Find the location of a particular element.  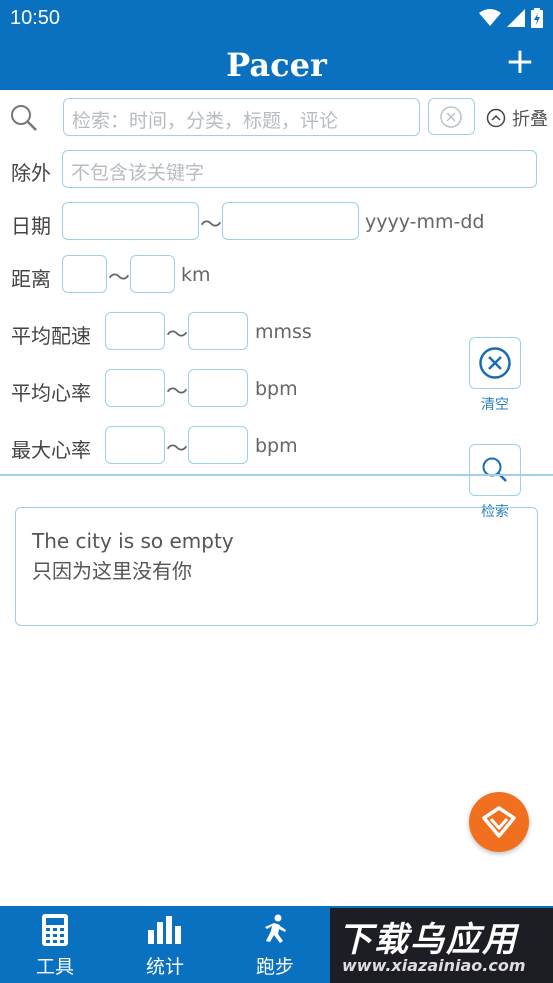

bar-chart-icon is located at coordinates (164, 930).